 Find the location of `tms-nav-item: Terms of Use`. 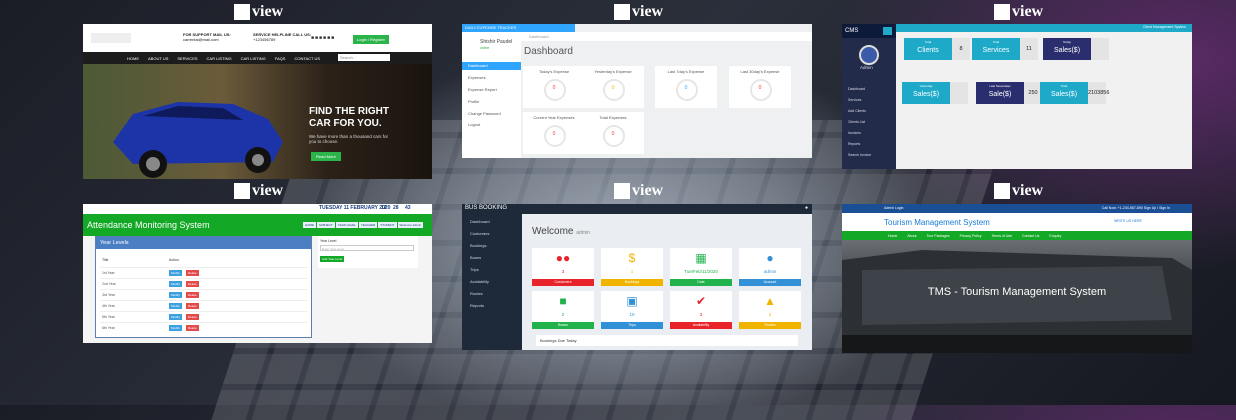

tms-nav-item: Terms of Use is located at coordinates (1001, 236).